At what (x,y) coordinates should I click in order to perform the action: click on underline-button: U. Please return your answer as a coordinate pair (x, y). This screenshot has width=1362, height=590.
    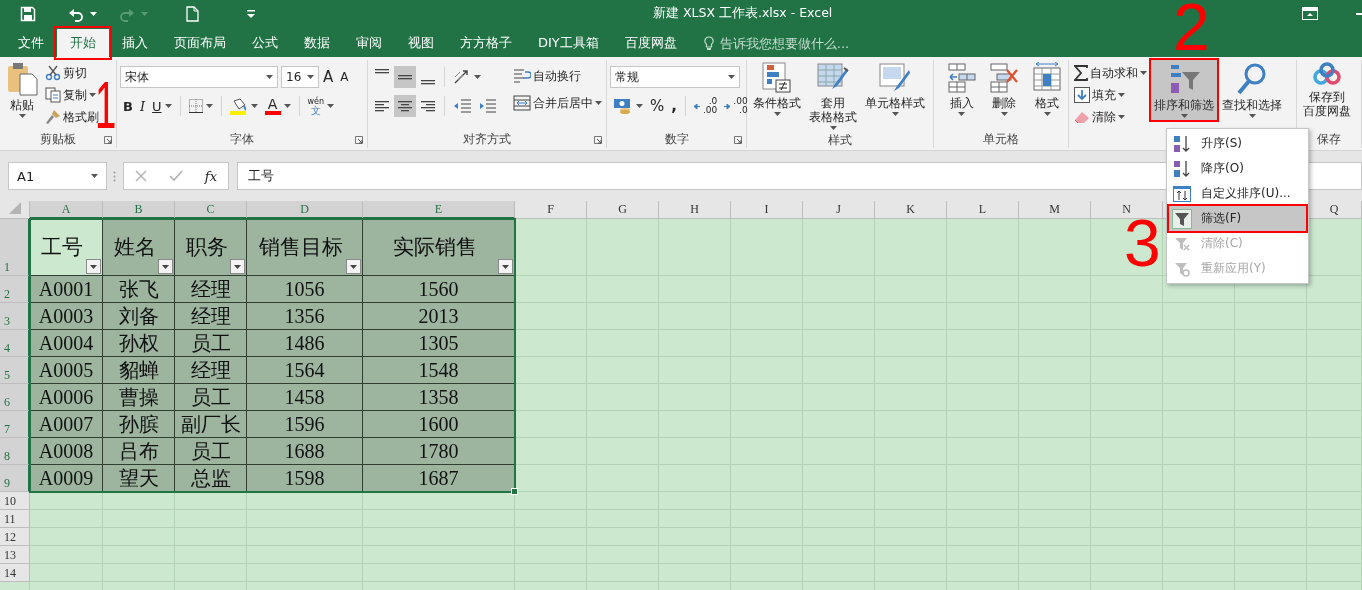
    Looking at the image, I should click on (162, 106).